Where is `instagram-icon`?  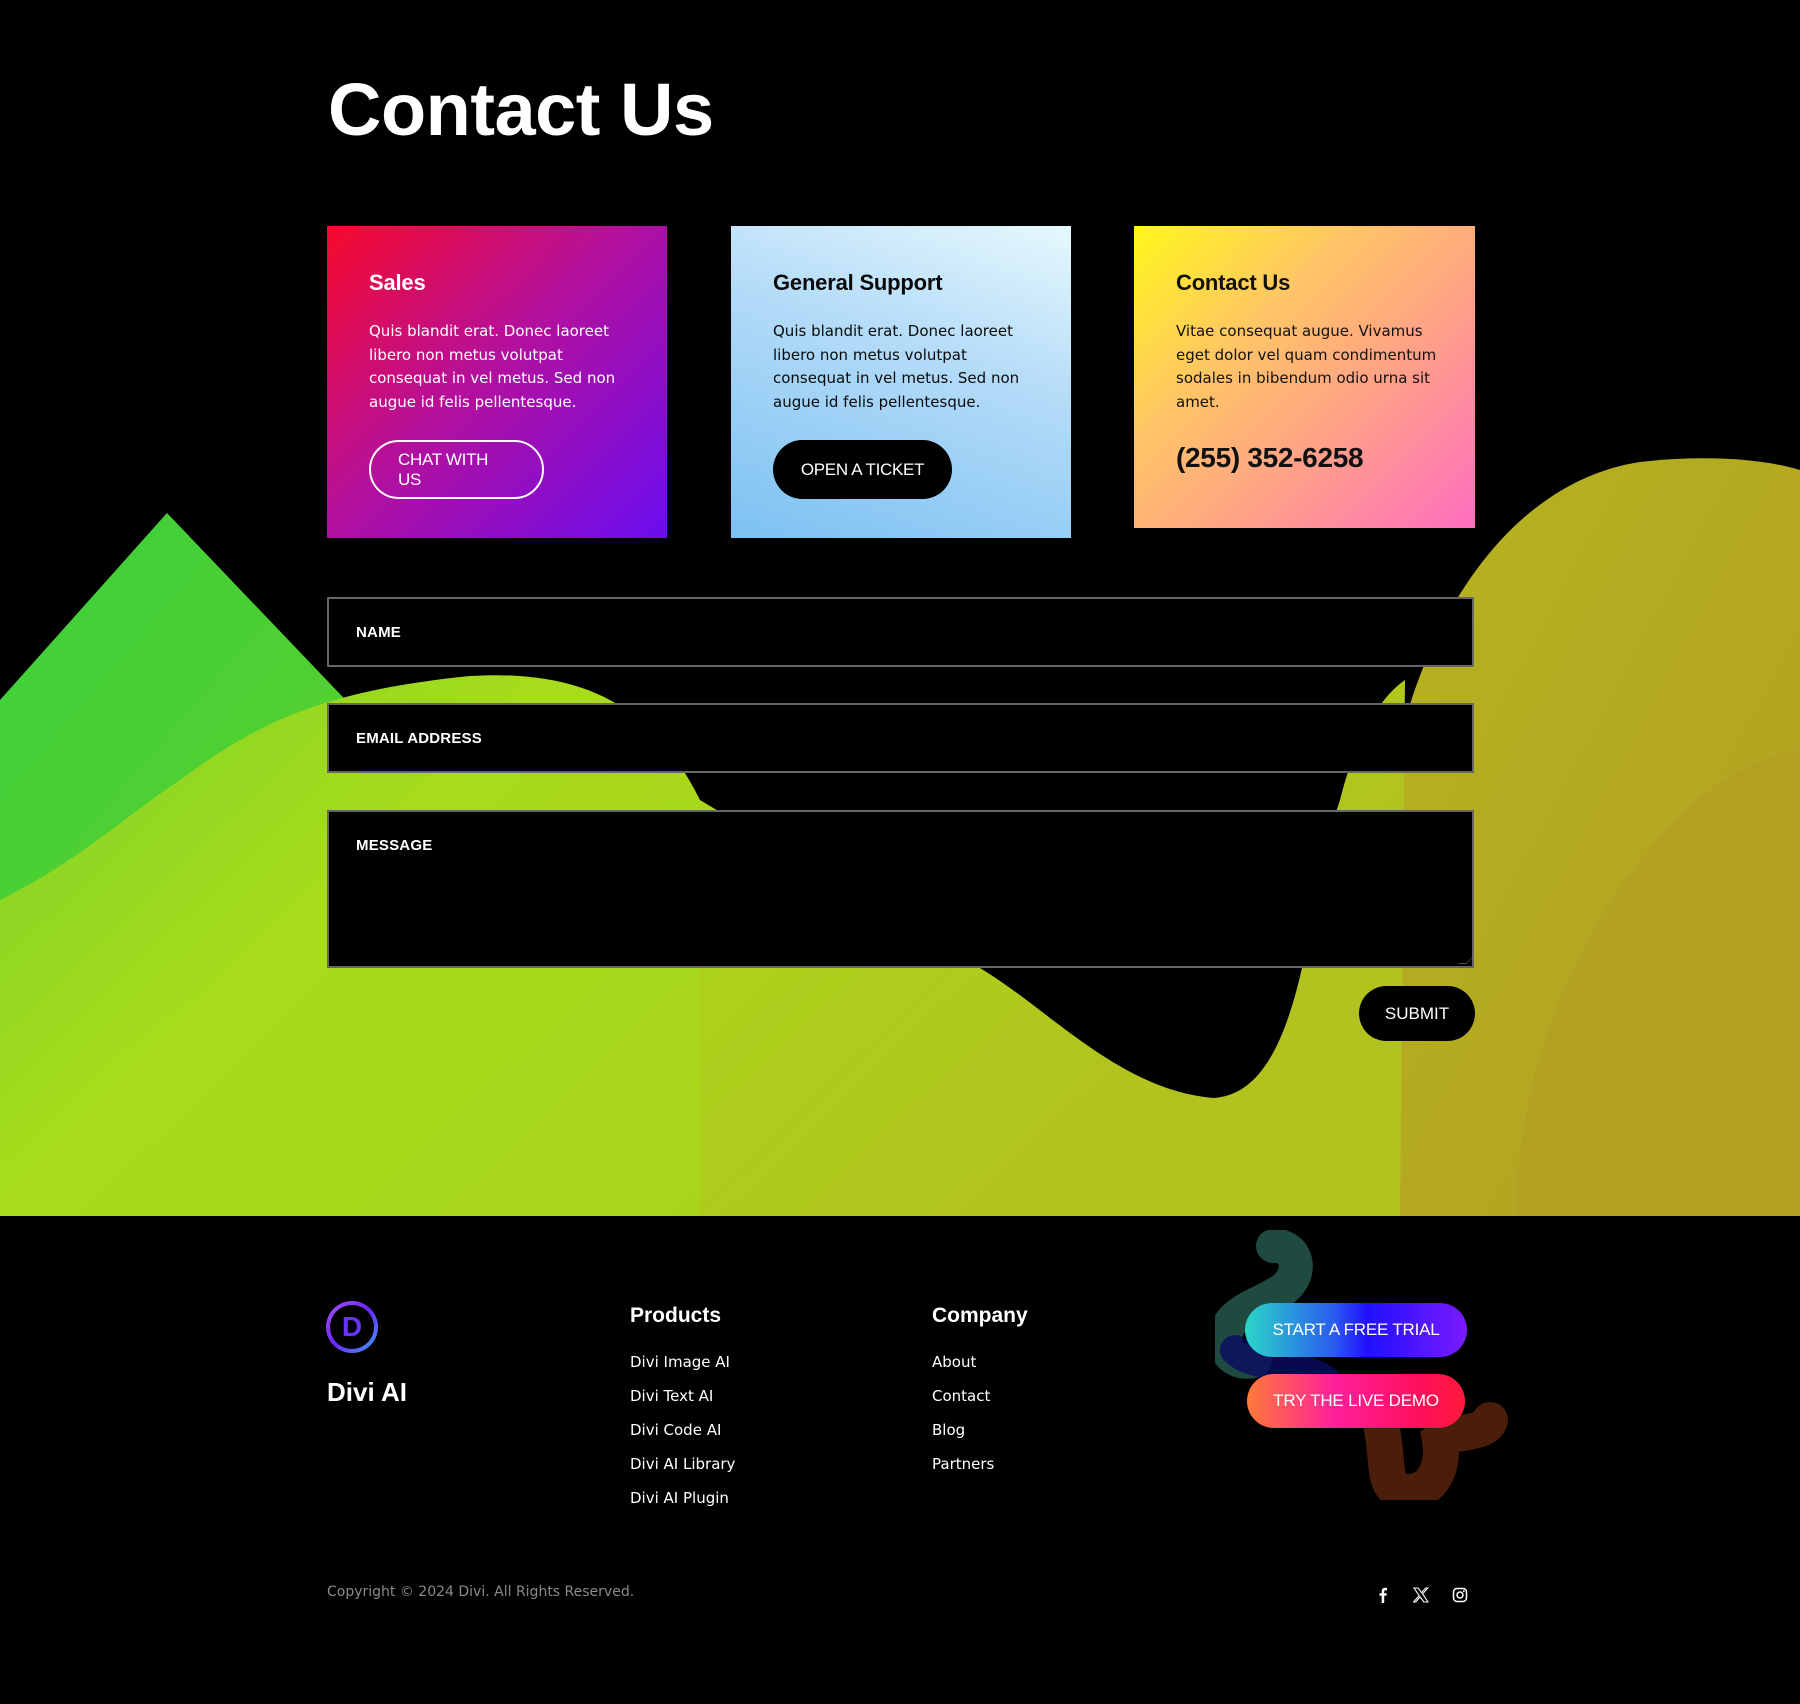
instagram-icon is located at coordinates (1460, 1595).